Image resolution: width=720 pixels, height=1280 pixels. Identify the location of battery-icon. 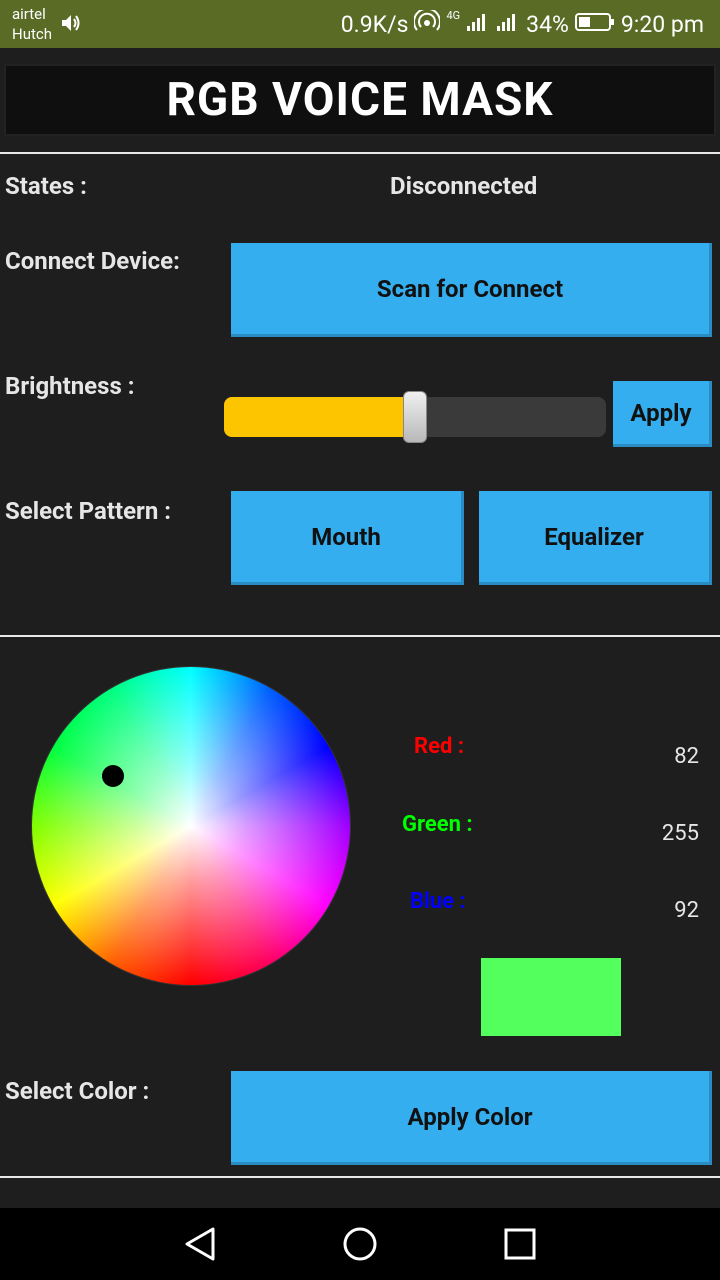
(594, 24).